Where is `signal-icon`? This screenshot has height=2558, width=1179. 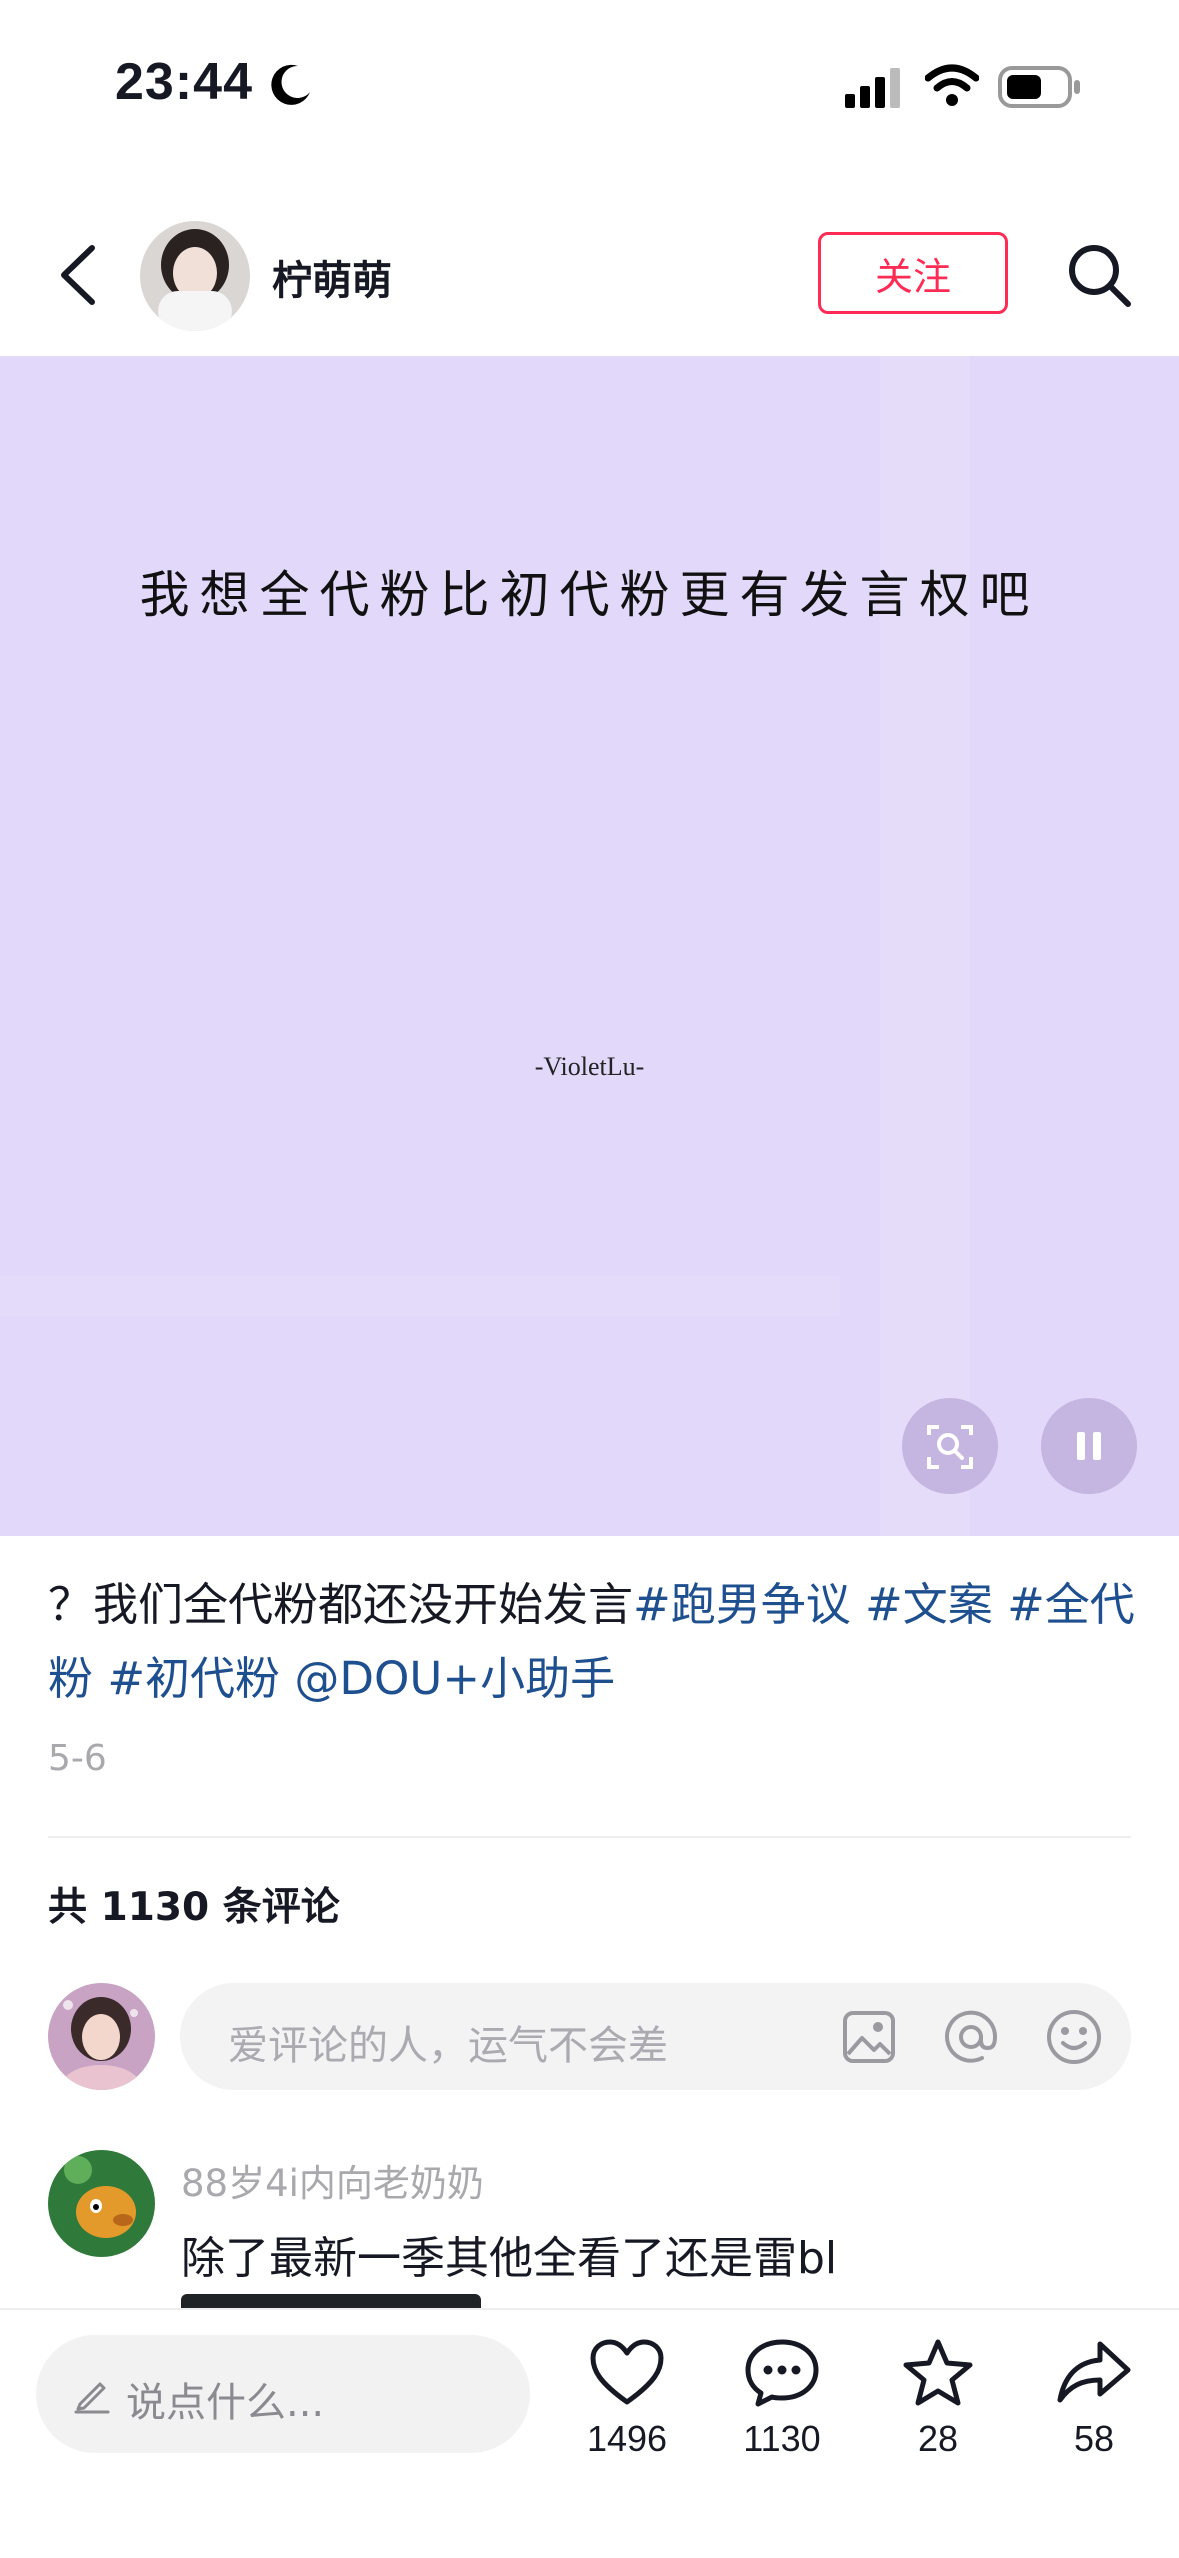 signal-icon is located at coordinates (872, 88).